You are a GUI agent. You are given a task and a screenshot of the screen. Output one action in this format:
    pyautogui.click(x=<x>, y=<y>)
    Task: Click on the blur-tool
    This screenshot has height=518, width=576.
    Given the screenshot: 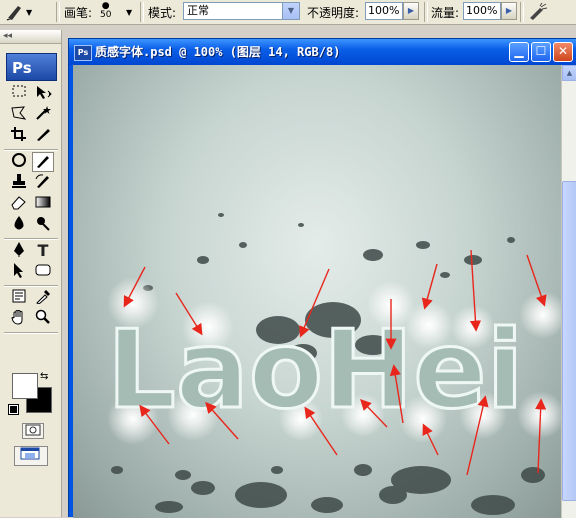 What is the action you would take?
    pyautogui.click(x=19, y=225)
    